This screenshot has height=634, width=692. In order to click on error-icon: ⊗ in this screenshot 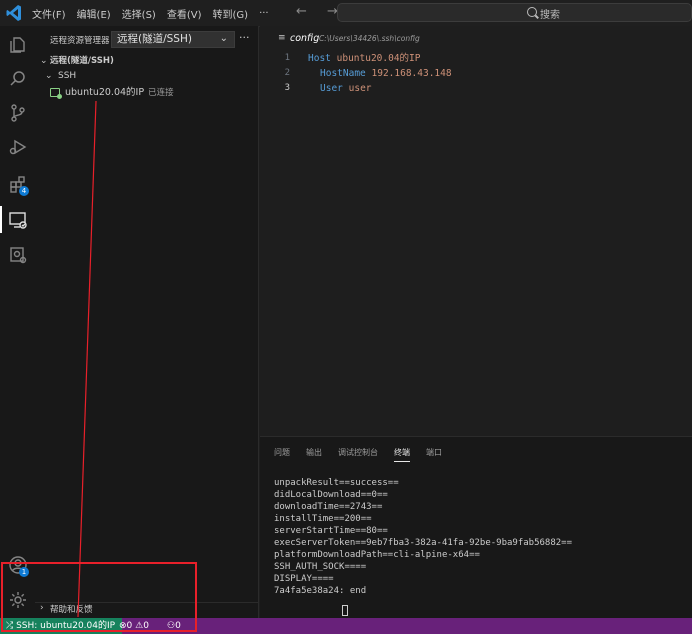, I will do `click(123, 626)`.